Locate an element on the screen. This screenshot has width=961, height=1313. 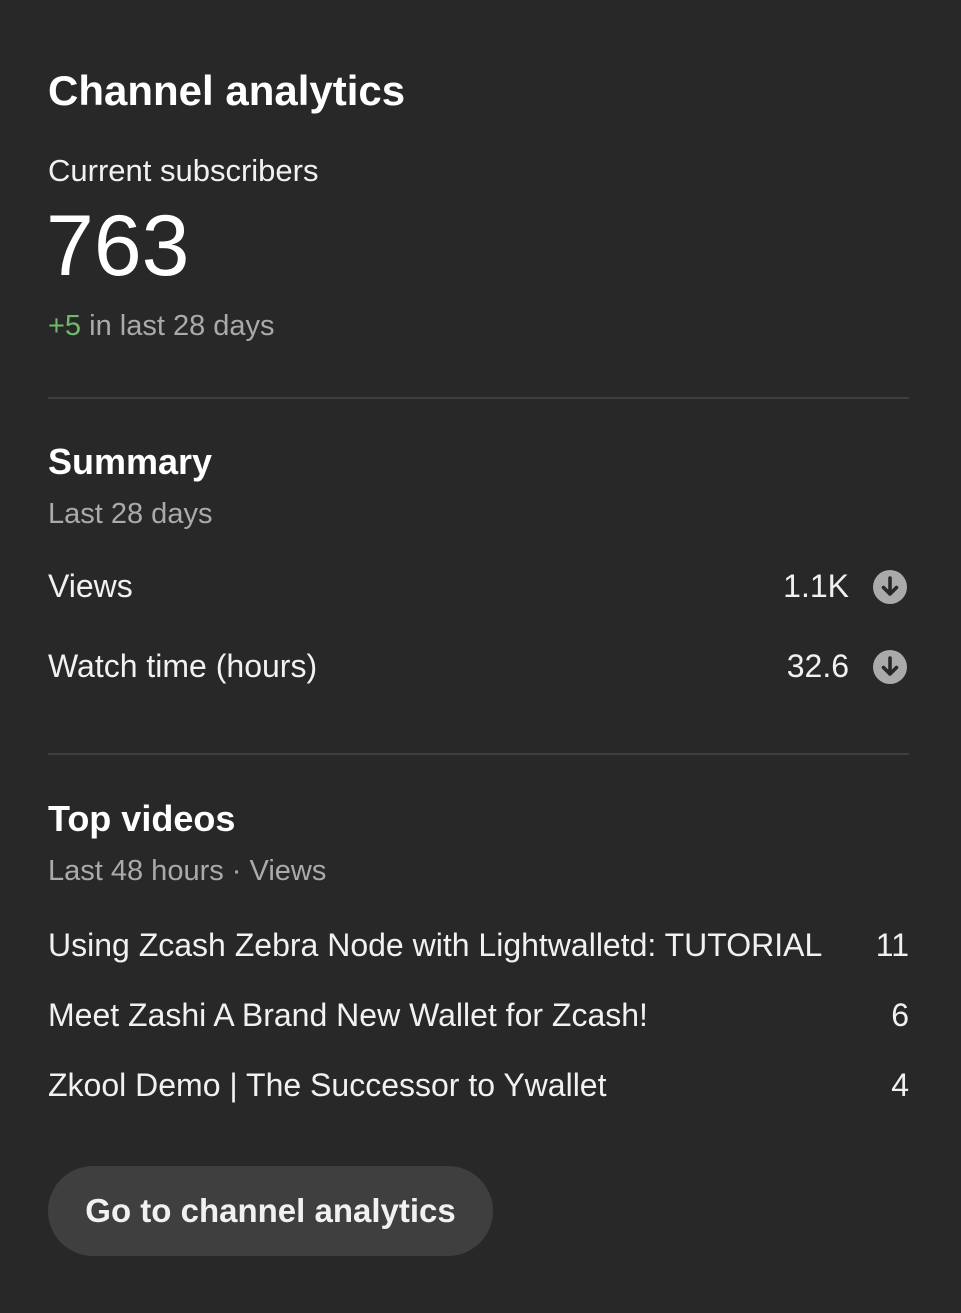
top-video-item: Zkool Demo | The Successor to Ywallet 4 is located at coordinates (478, 1085).